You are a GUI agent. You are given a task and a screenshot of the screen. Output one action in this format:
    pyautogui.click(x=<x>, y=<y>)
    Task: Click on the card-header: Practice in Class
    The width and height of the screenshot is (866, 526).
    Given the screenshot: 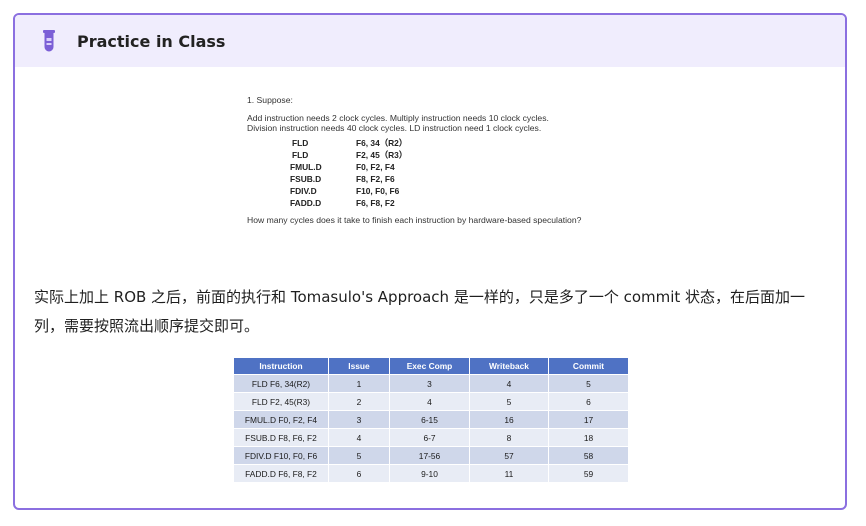 What is the action you would take?
    pyautogui.click(x=430, y=41)
    